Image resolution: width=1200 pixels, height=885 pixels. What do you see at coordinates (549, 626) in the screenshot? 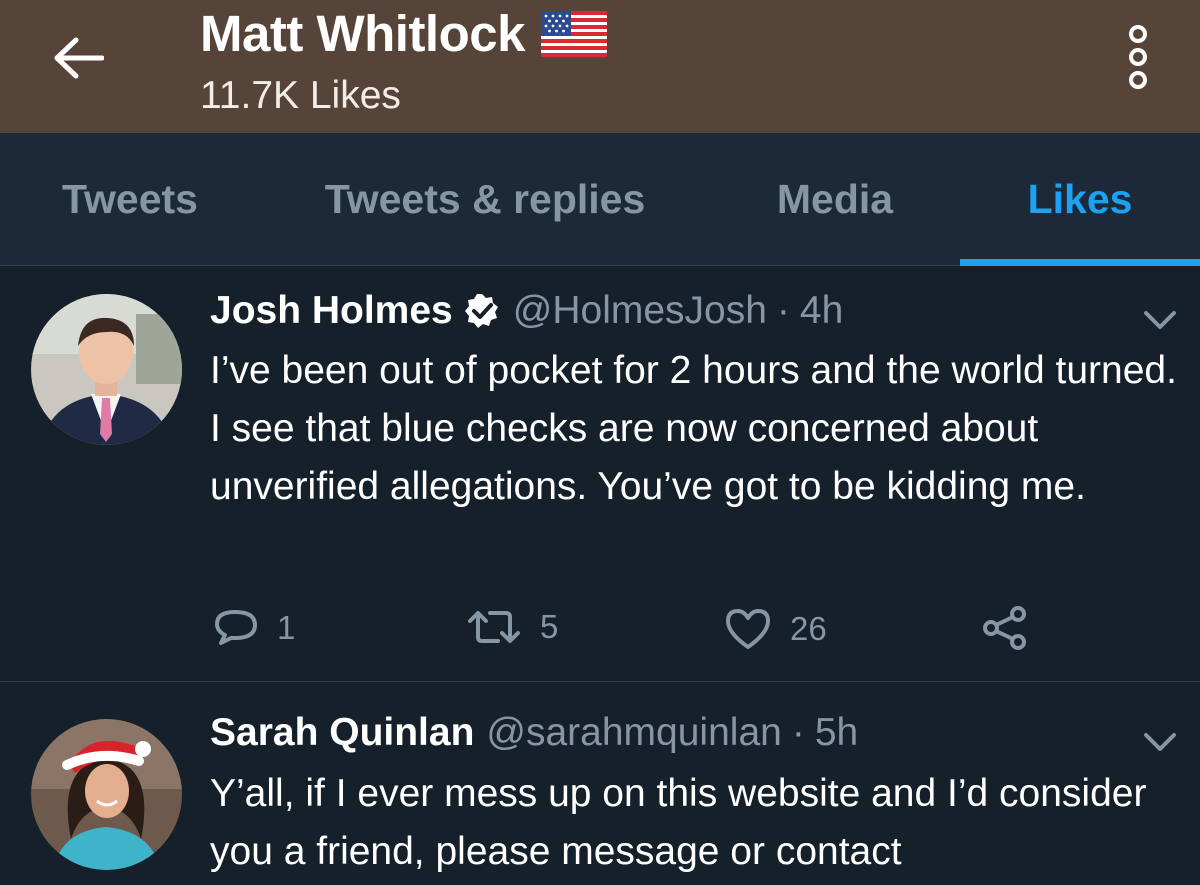
I see `retweet-count: 5` at bounding box center [549, 626].